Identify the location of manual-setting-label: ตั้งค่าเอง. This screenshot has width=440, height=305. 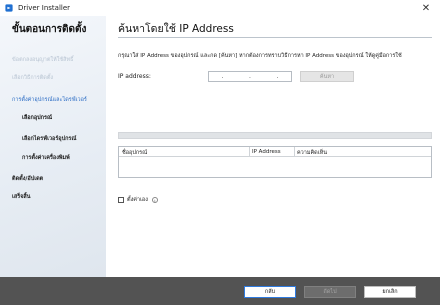
(137, 200).